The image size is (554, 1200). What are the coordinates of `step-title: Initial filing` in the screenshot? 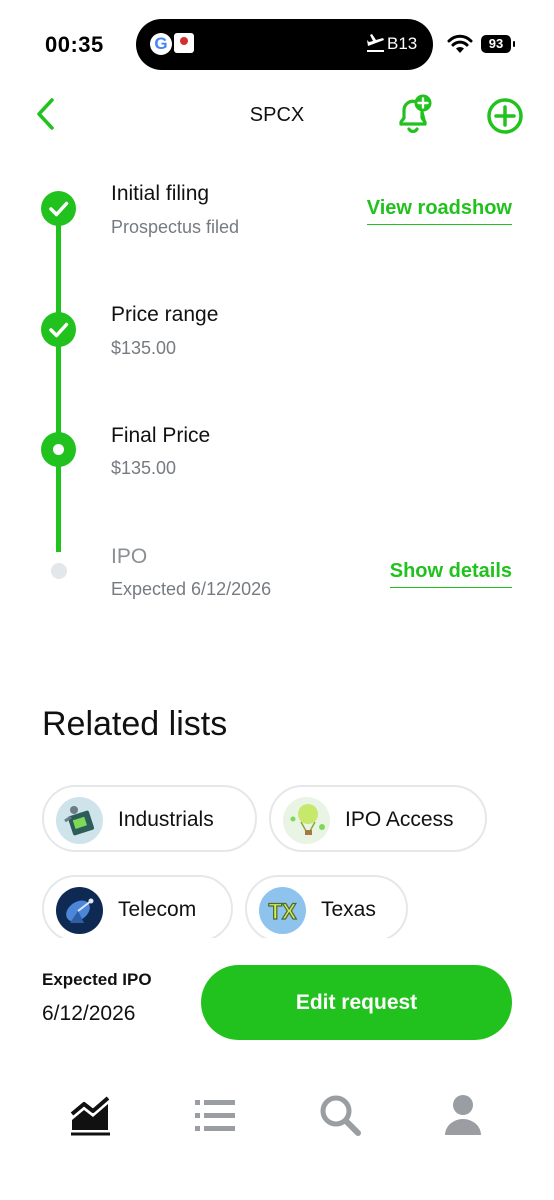 It's located at (160, 193).